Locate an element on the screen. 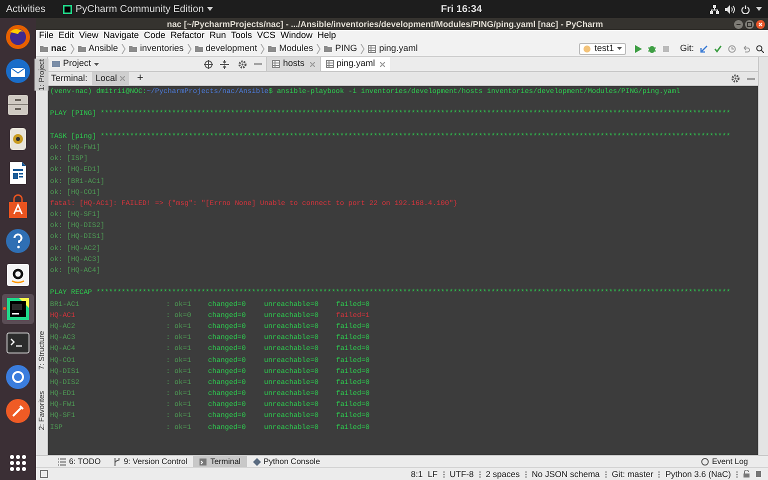 The width and height of the screenshot is (768, 480). event-log-button: Event Log is located at coordinates (734, 462).